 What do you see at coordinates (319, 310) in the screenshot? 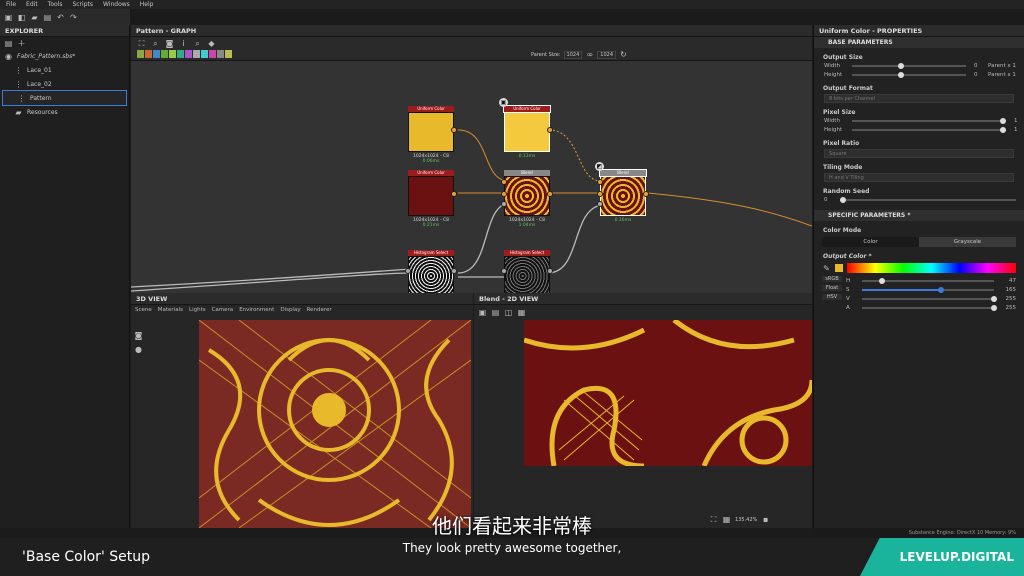
I see `tab-renderer: Renderer` at bounding box center [319, 310].